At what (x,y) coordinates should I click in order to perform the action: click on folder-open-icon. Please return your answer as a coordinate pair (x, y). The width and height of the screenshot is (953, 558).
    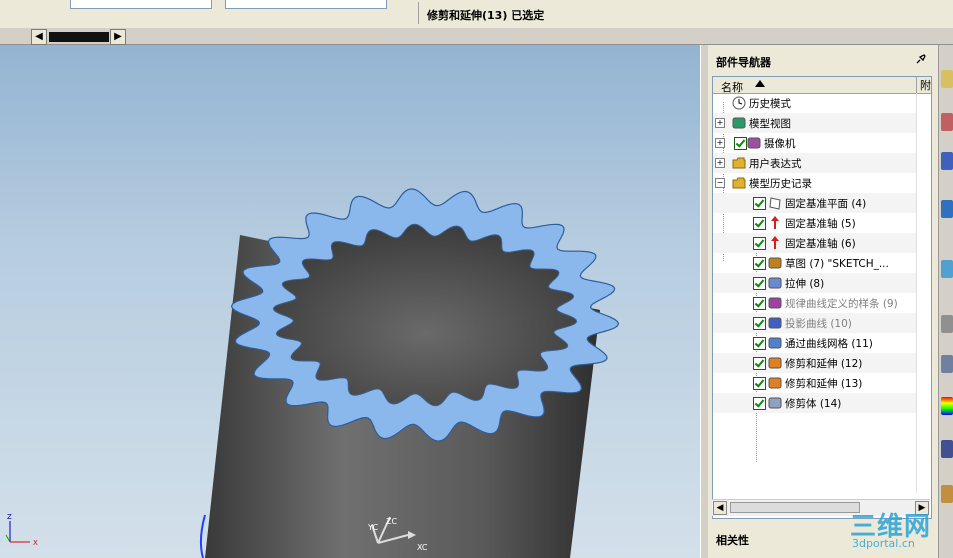
    Looking at the image, I should click on (739, 183).